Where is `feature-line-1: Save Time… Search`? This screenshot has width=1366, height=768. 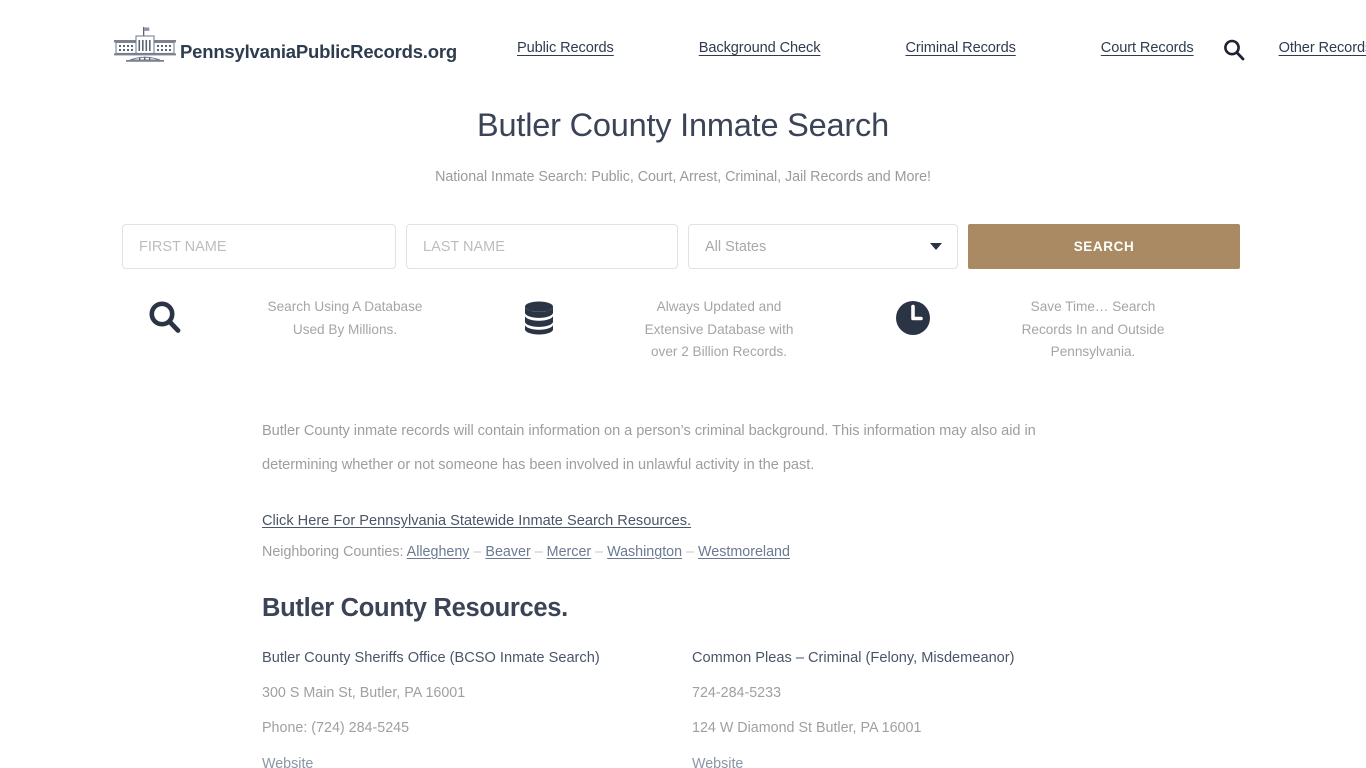 feature-line-1: Save Time… Search is located at coordinates (1093, 306).